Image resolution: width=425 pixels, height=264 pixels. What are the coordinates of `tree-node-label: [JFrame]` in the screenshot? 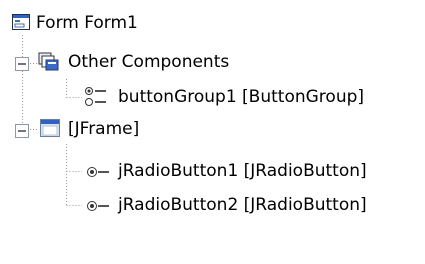 It's located at (104, 129).